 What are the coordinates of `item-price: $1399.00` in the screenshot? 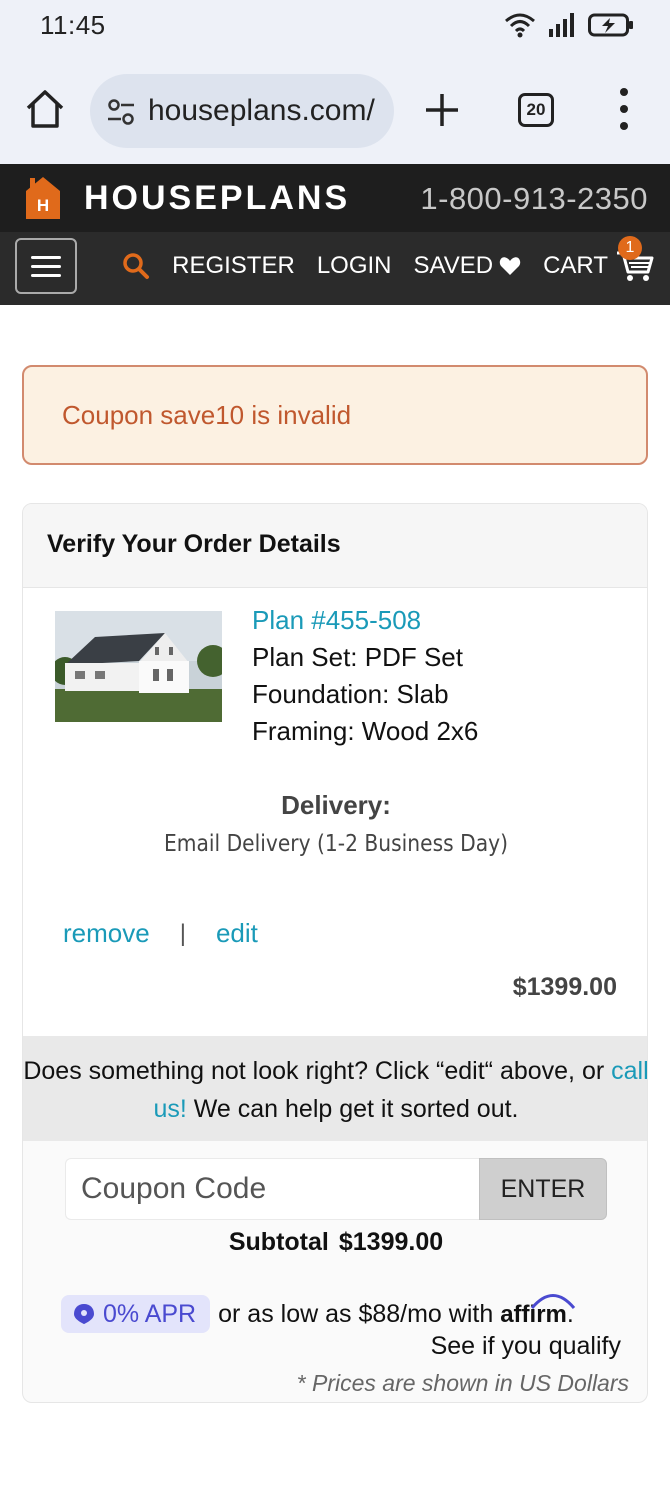 It's located at (564, 987).